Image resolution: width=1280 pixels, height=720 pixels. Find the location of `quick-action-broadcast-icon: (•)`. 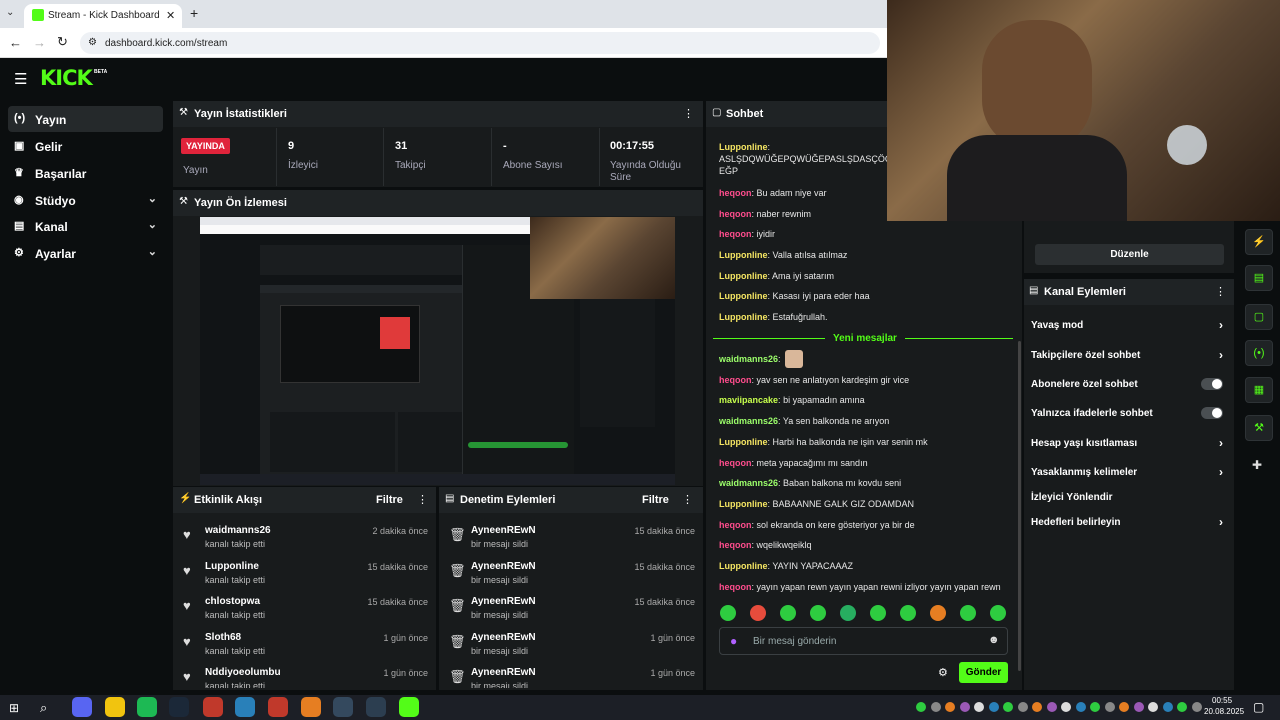

quick-action-broadcast-icon: (•) is located at coordinates (1259, 353).